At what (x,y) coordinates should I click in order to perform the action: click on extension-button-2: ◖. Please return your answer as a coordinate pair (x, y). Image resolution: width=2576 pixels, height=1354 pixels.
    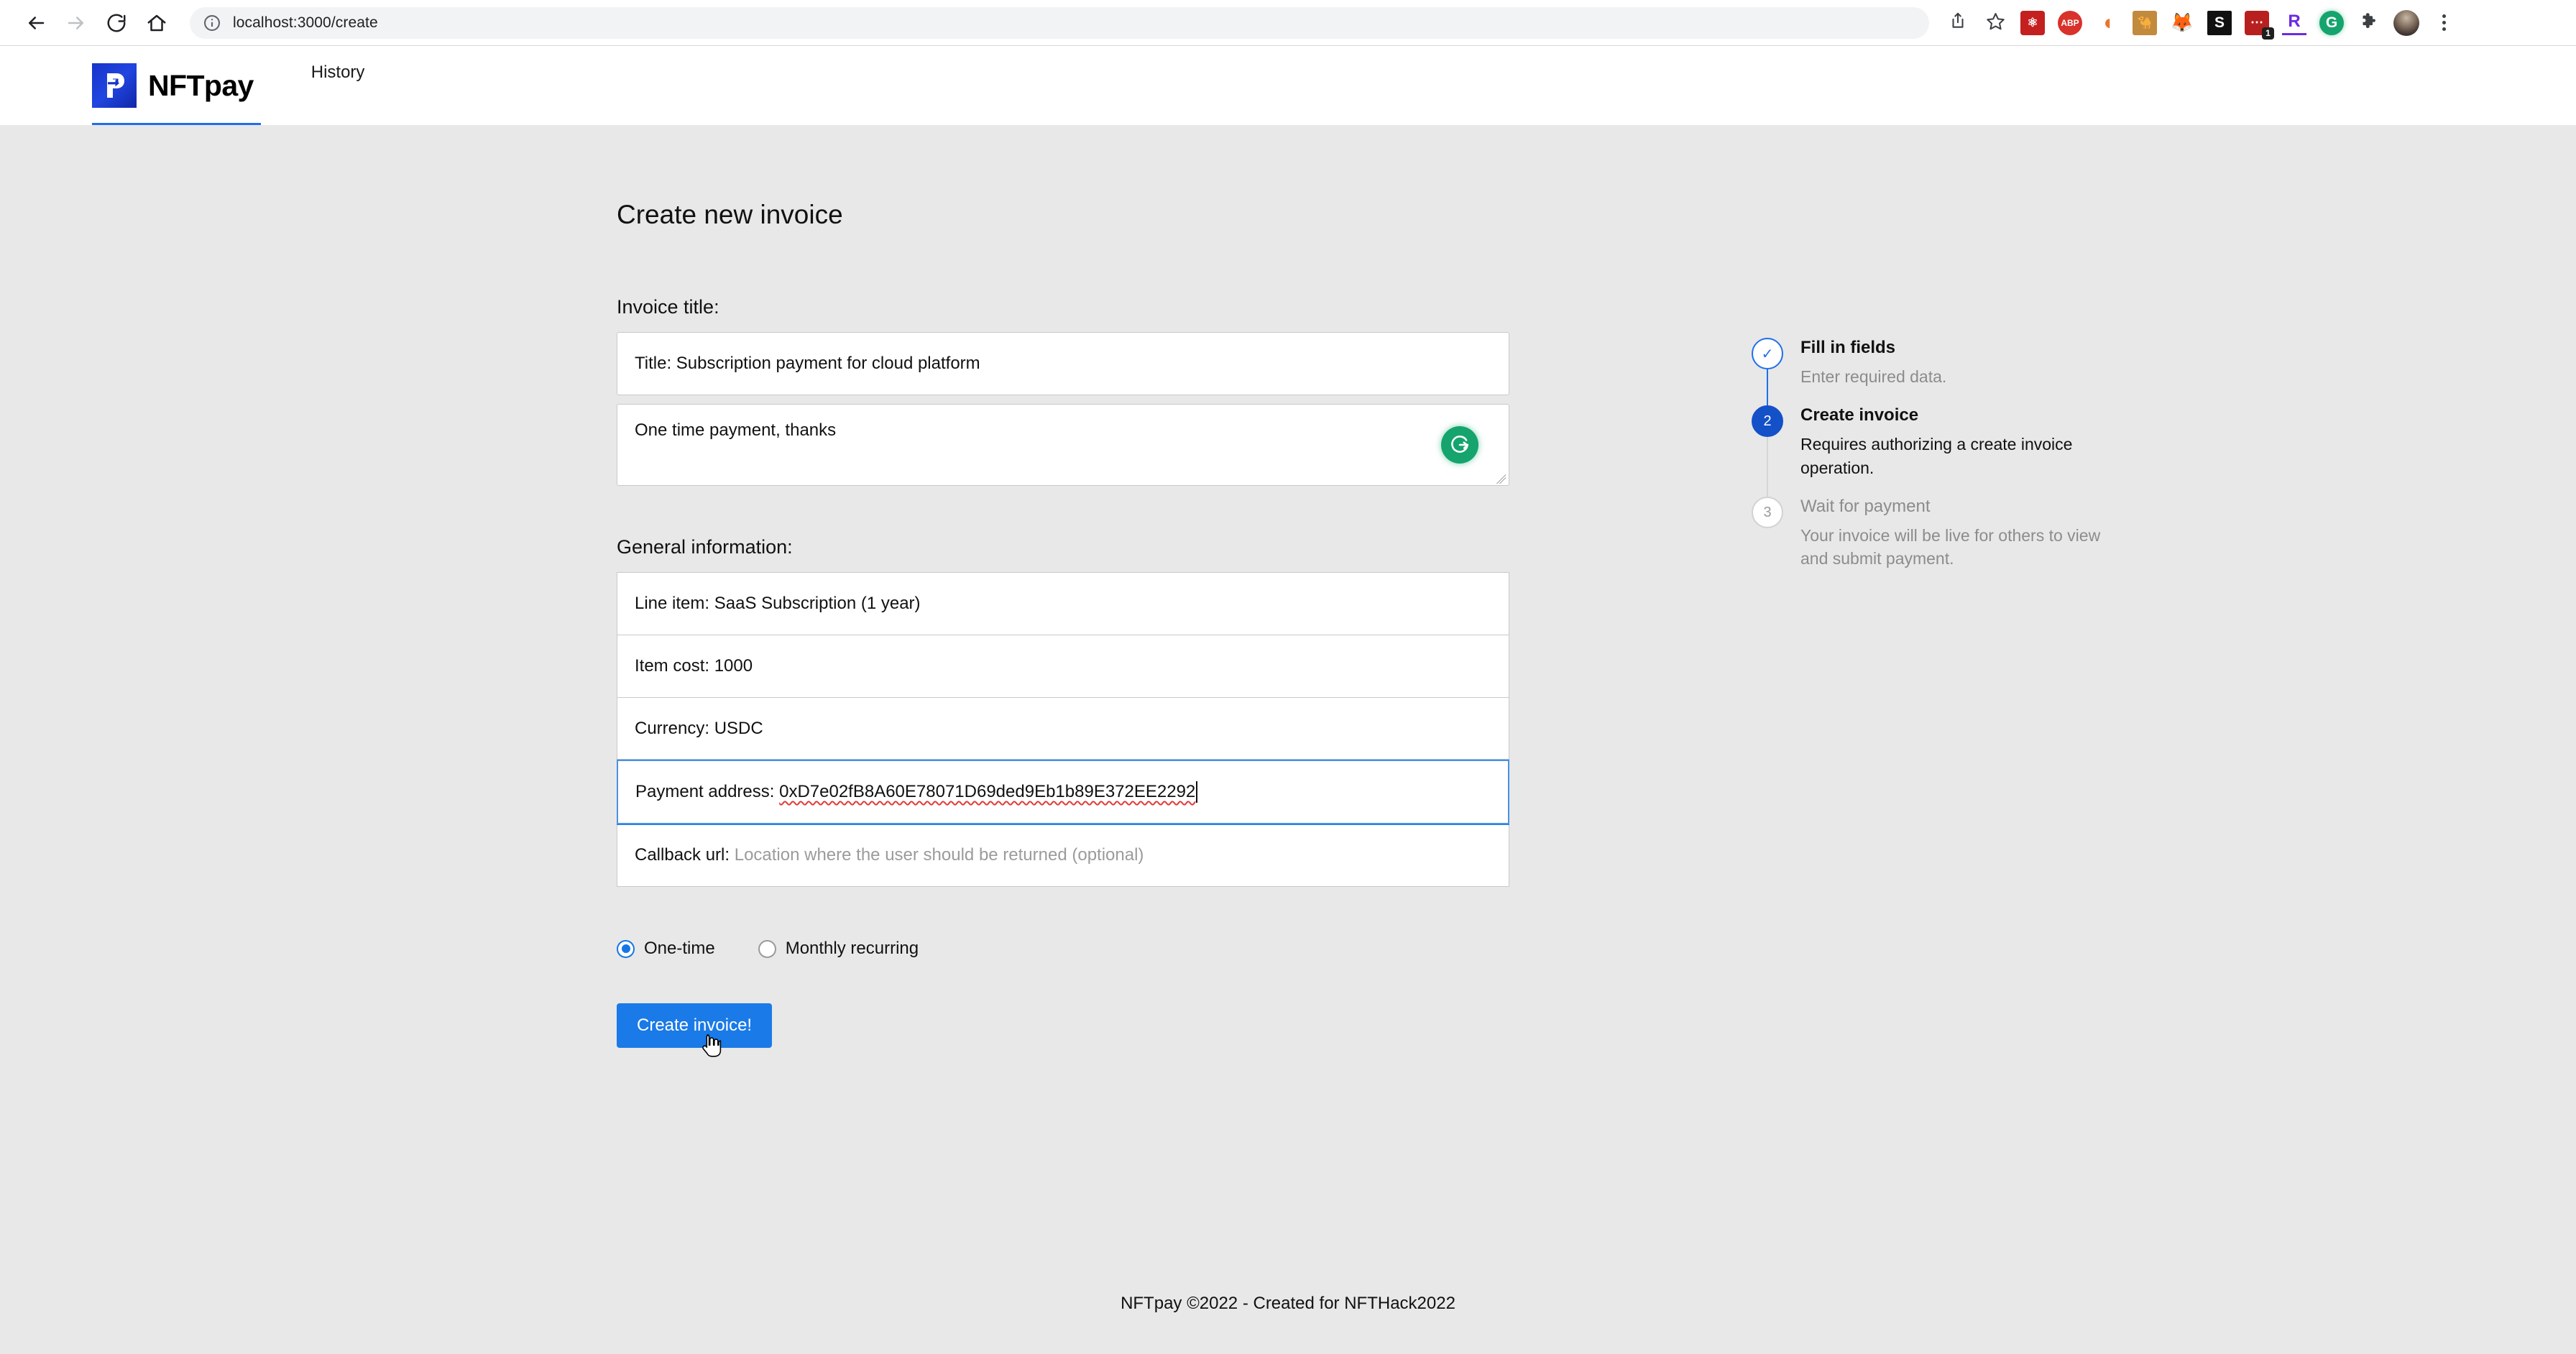
    Looking at the image, I should click on (2107, 23).